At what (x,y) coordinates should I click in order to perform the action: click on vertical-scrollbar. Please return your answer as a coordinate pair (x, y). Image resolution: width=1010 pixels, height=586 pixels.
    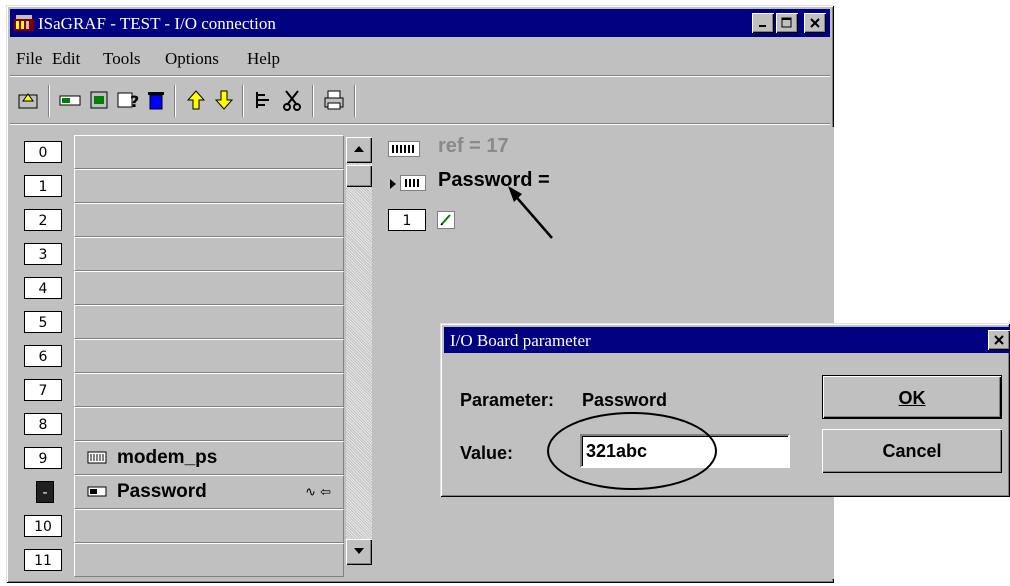
    Looking at the image, I should click on (359, 351).